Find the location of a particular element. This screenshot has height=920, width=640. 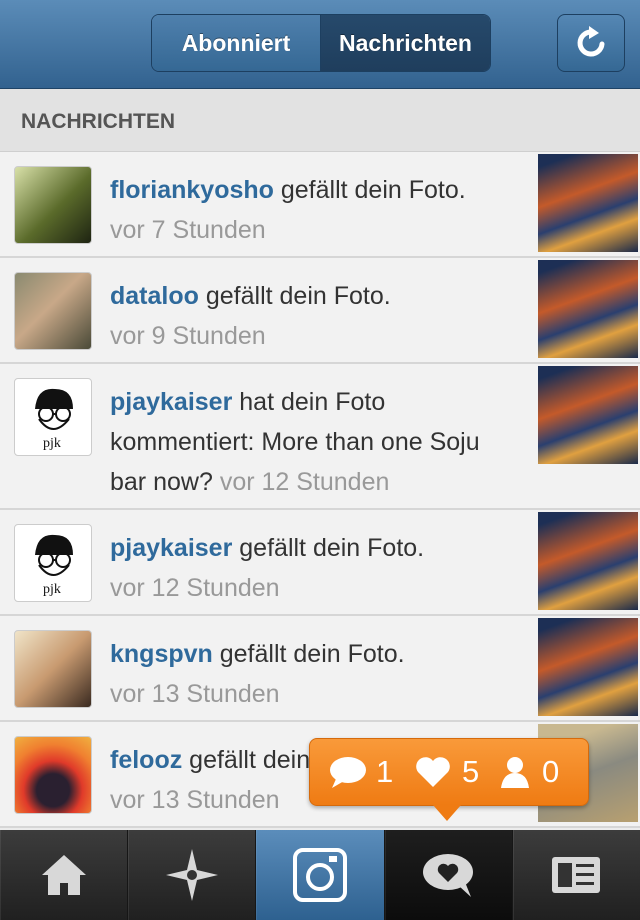

refresh-icon is located at coordinates (591, 41).